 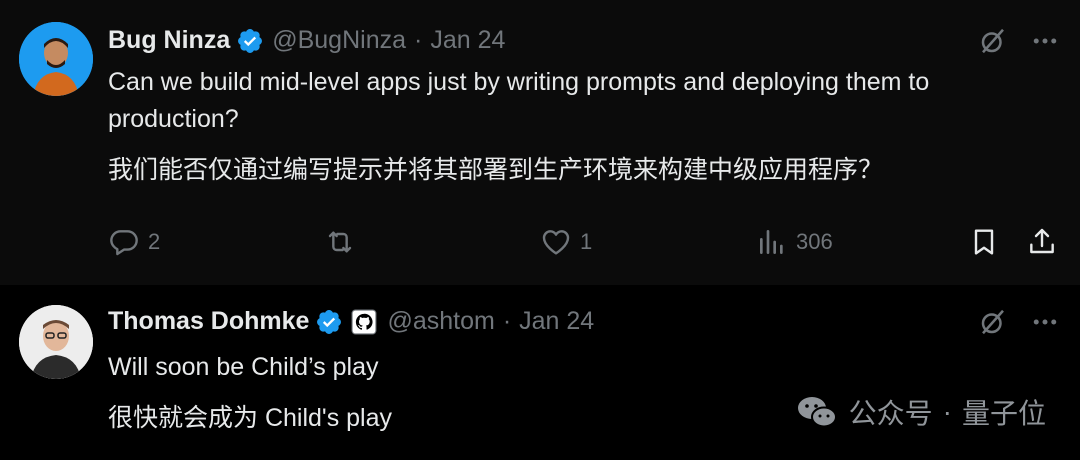 I want to click on watermark-channel: 公众号, so click(x=890, y=413).